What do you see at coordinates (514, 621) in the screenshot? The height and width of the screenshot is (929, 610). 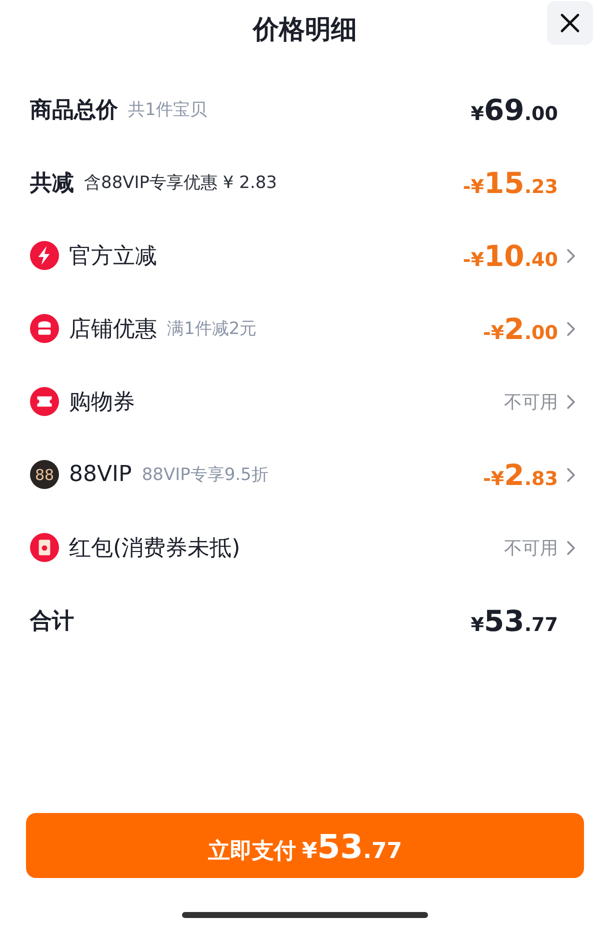 I see `price-amount: ¥53.77` at bounding box center [514, 621].